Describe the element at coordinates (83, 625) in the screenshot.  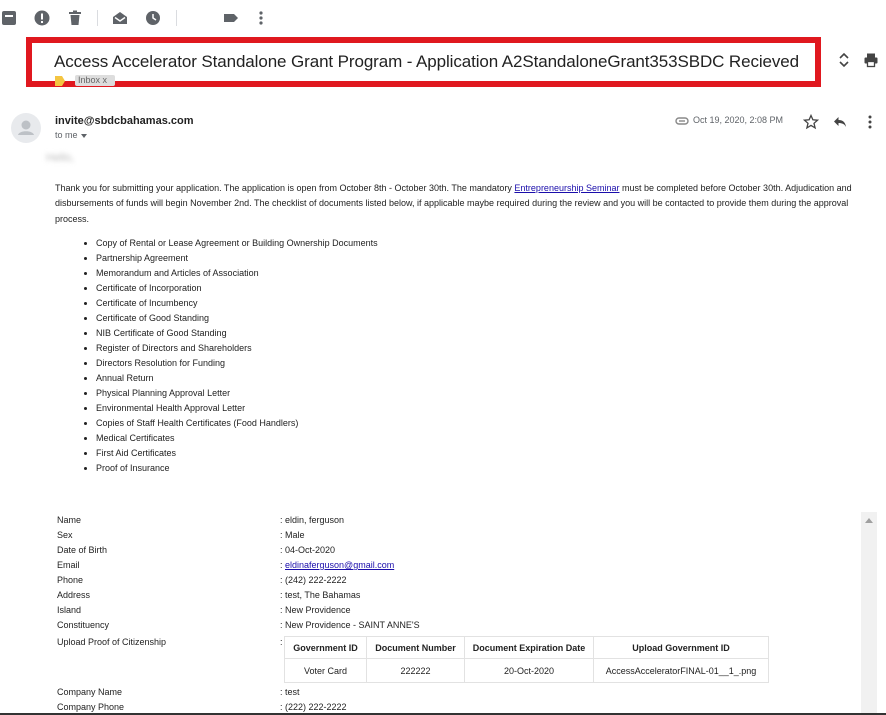
I see `constituency-label: Constituency` at that location.